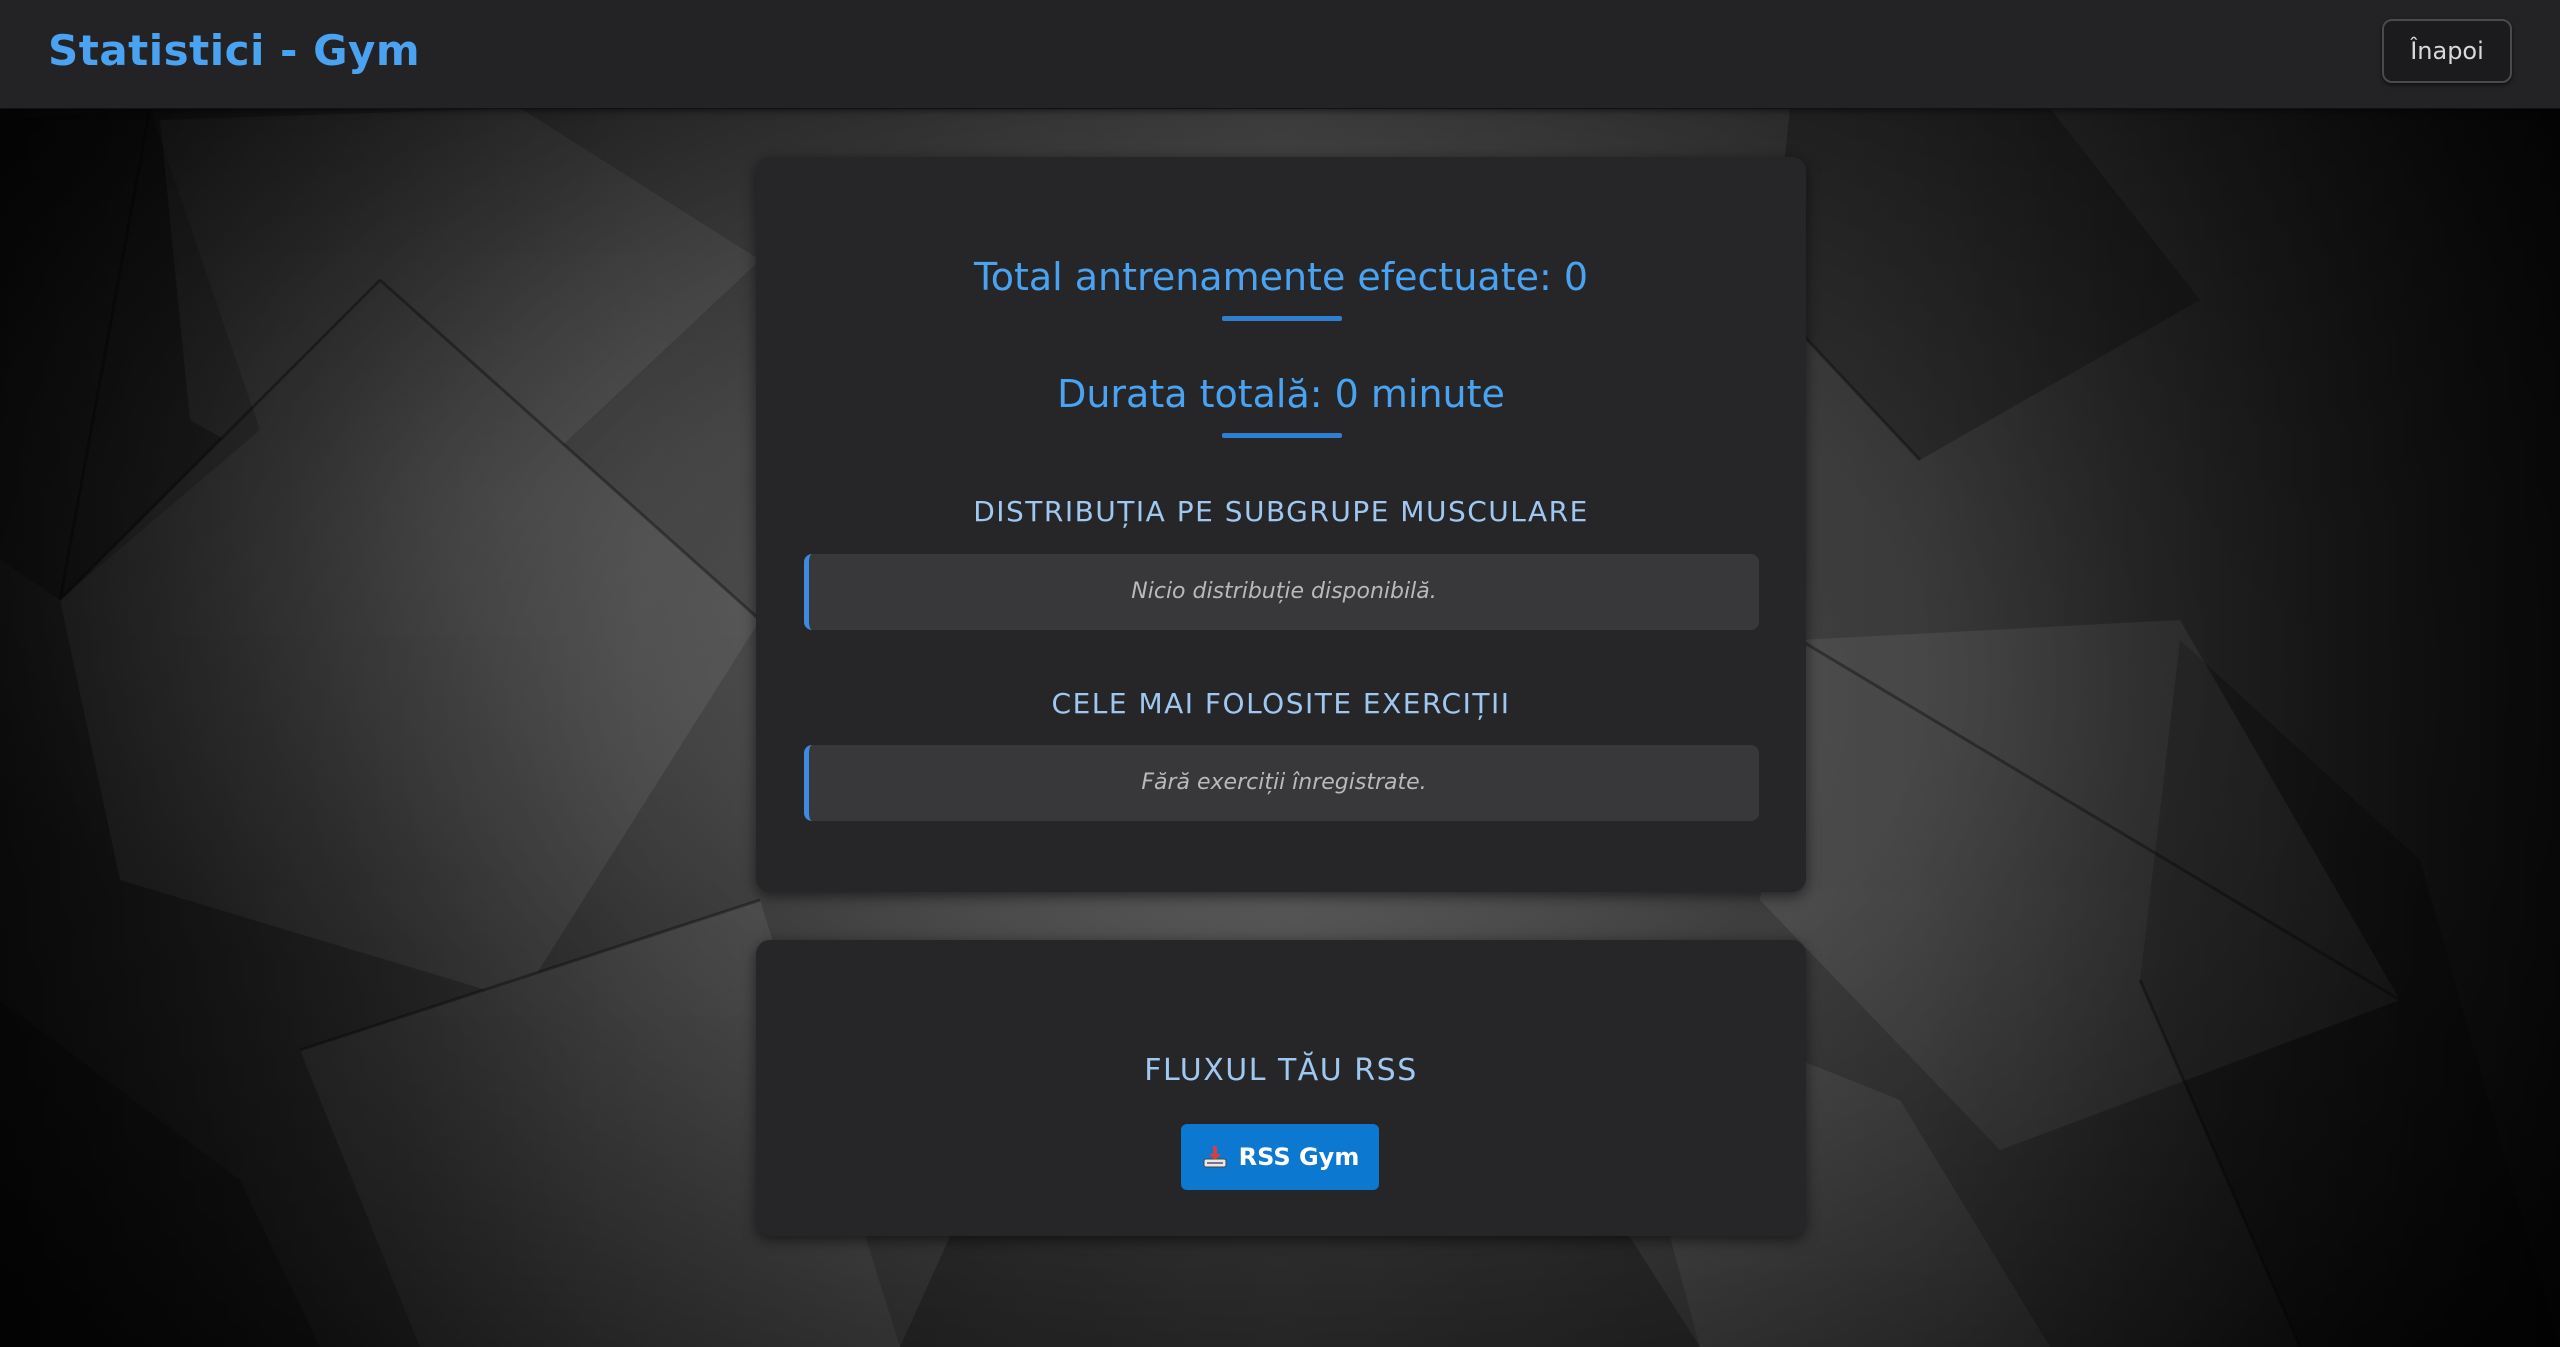 The width and height of the screenshot is (2560, 1347). I want to click on total-duration-heading: Durata totală: 0 minute, so click(1281, 394).